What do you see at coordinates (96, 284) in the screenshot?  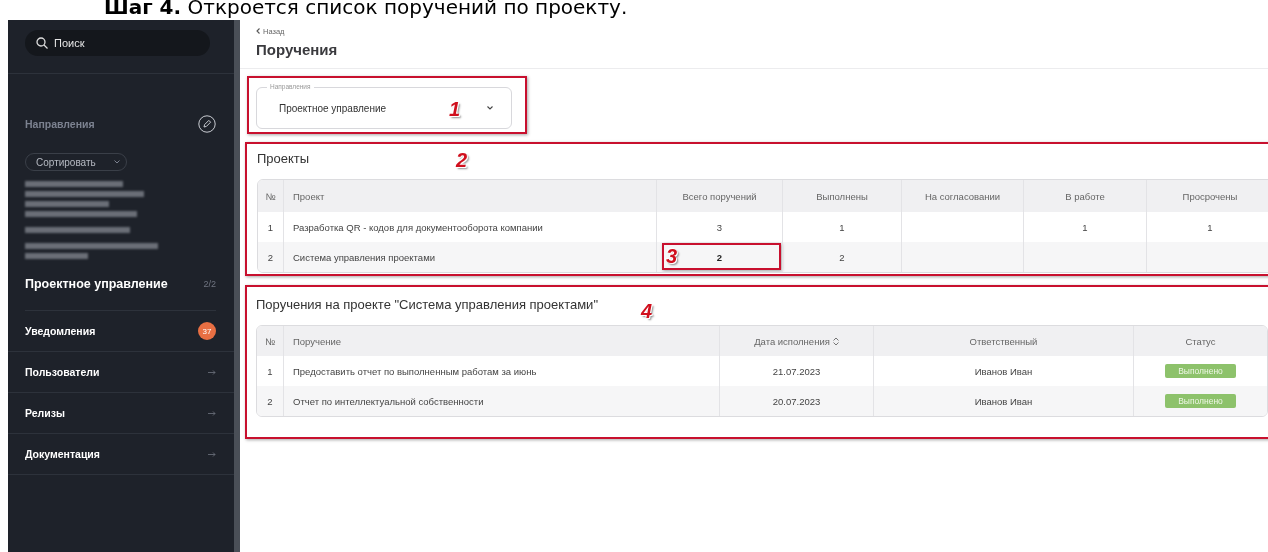 I see `direction-item: Проектное управление` at bounding box center [96, 284].